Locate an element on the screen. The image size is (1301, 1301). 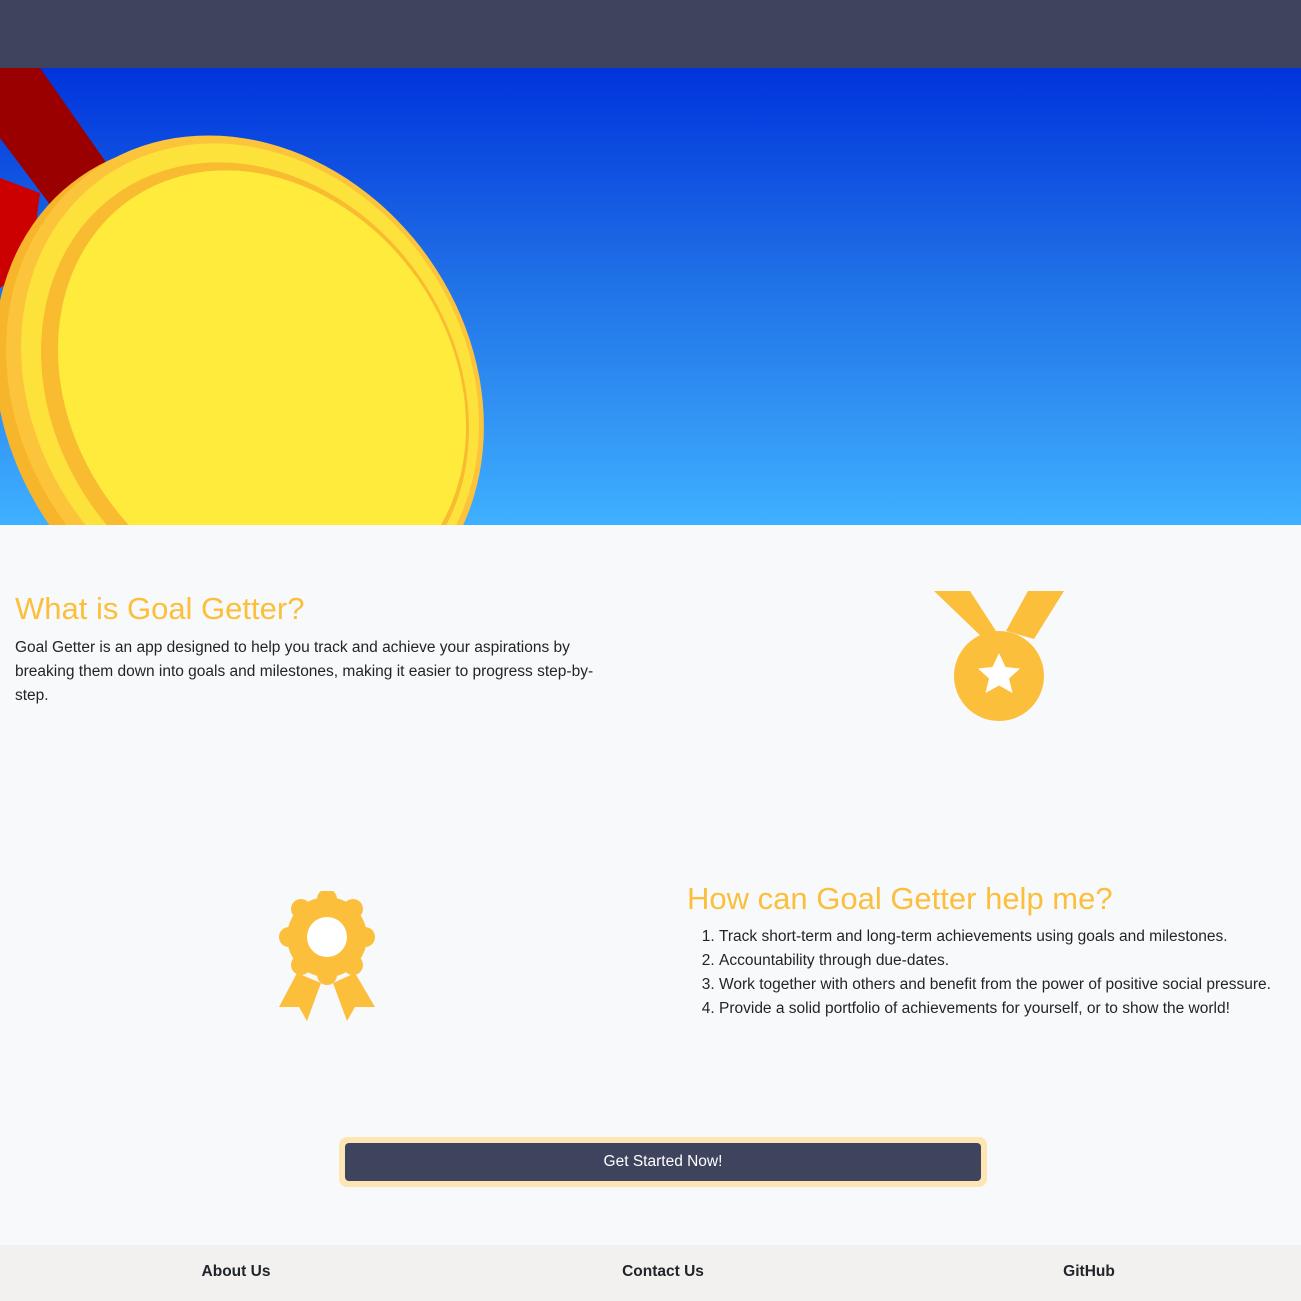
help-title: How can Goal Getter help me? is located at coordinates (900, 898).